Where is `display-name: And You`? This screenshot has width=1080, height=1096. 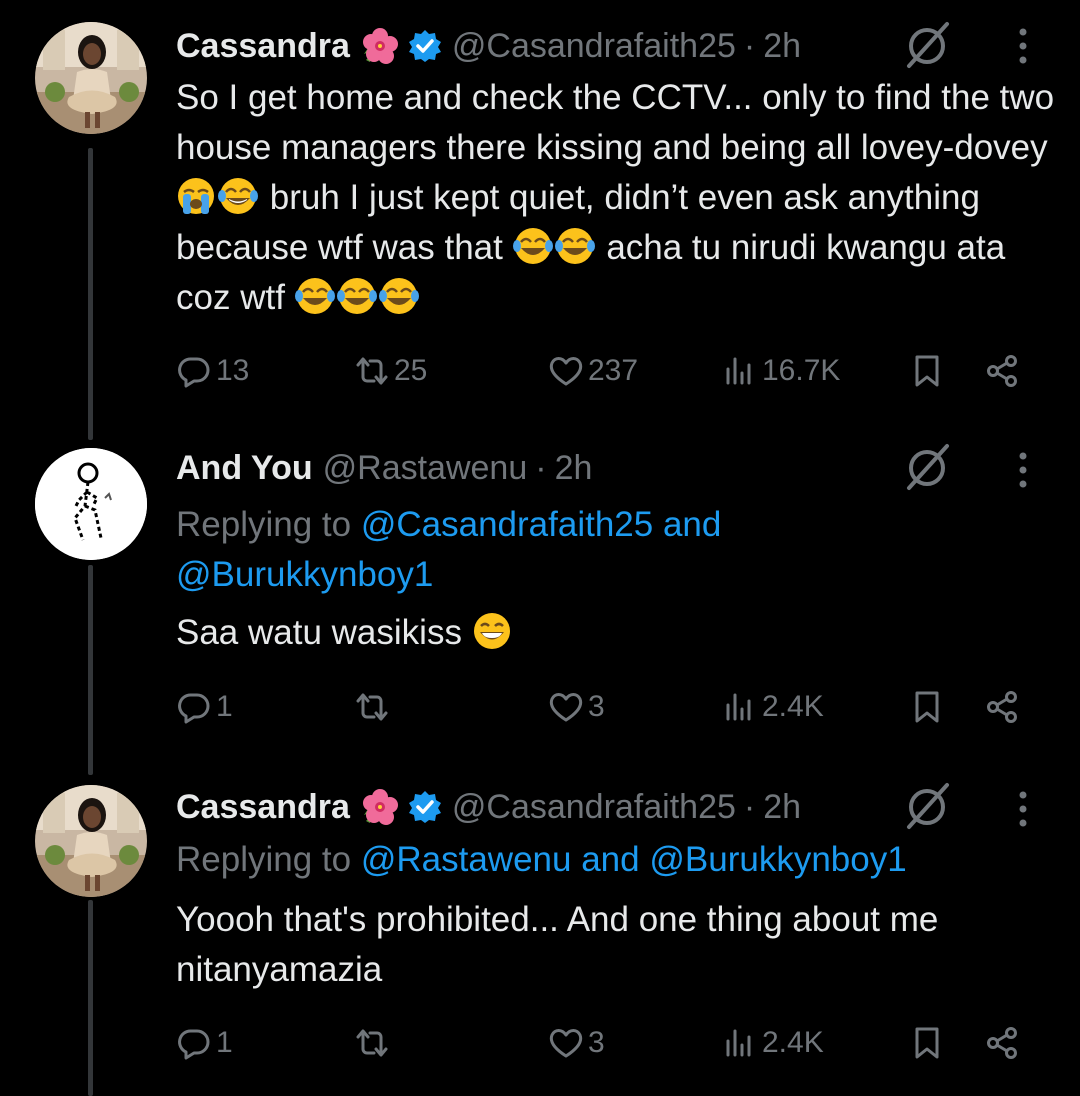
display-name: And You is located at coordinates (244, 468).